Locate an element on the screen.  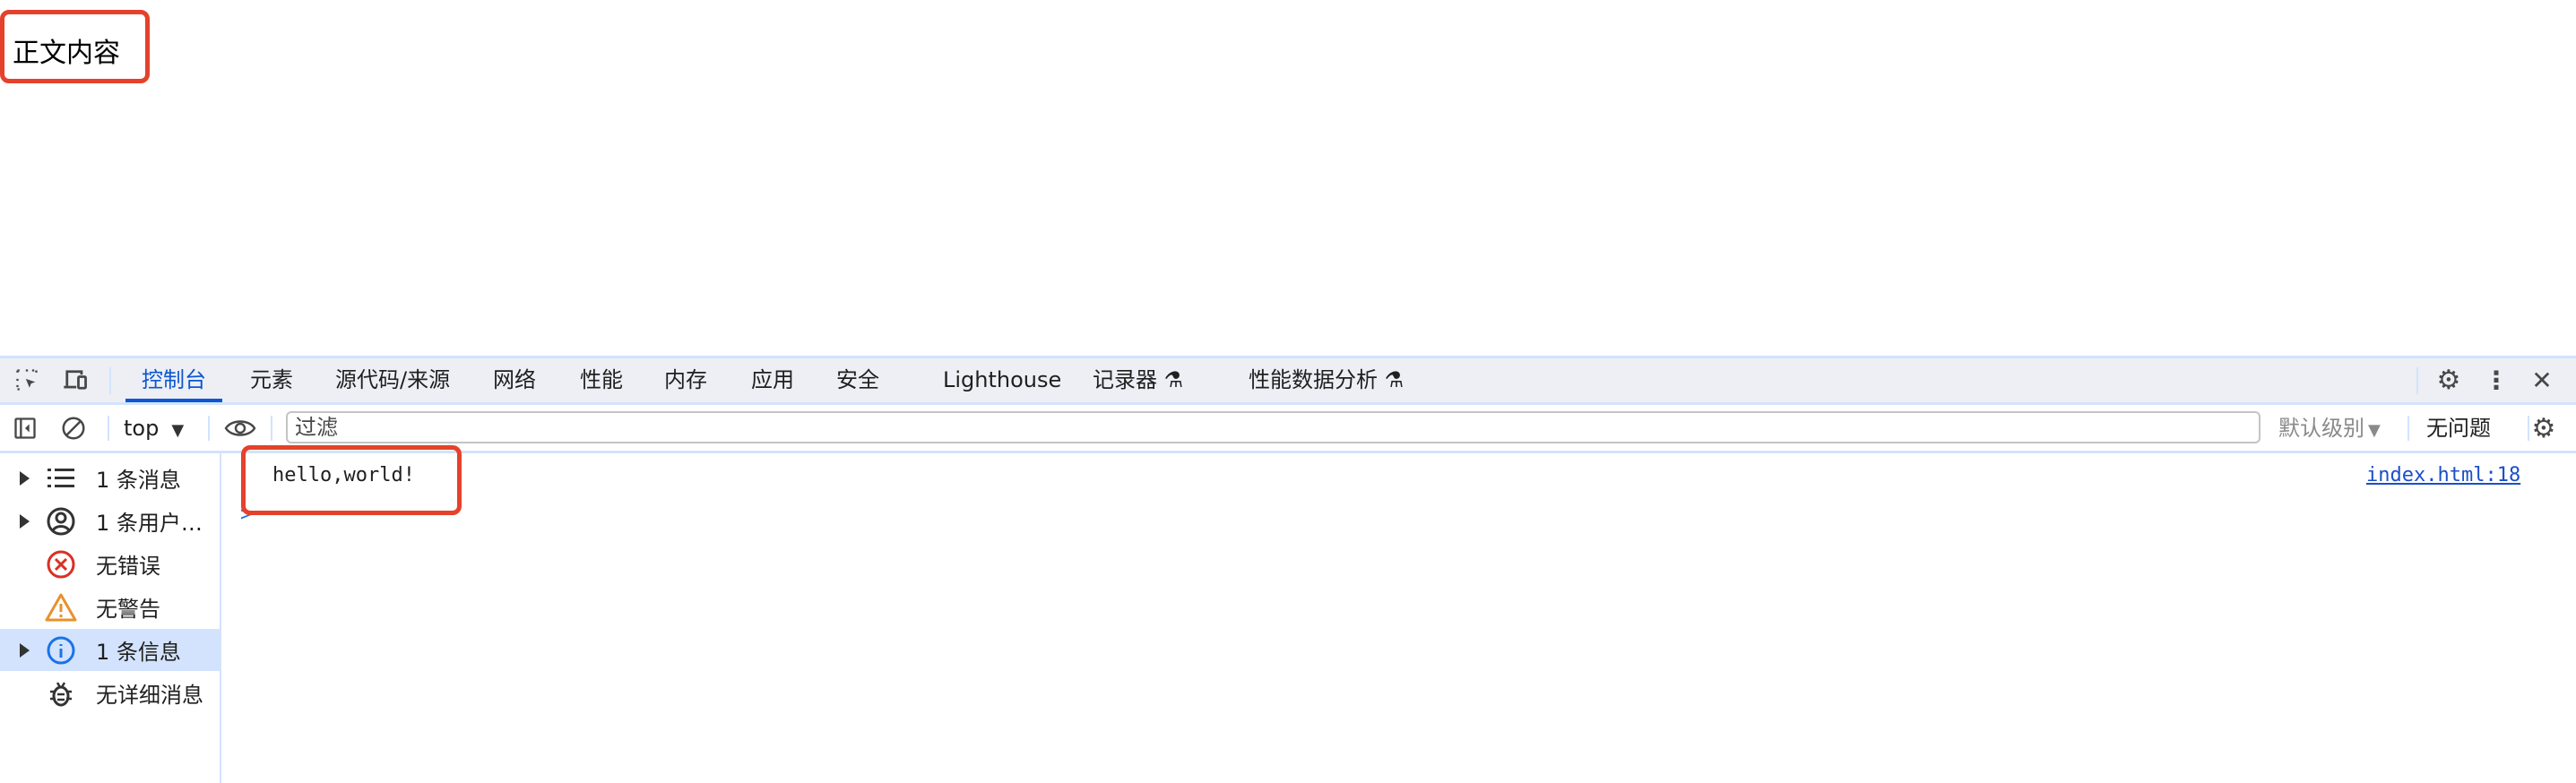
context-selector: top ▼ is located at coordinates (154, 428).